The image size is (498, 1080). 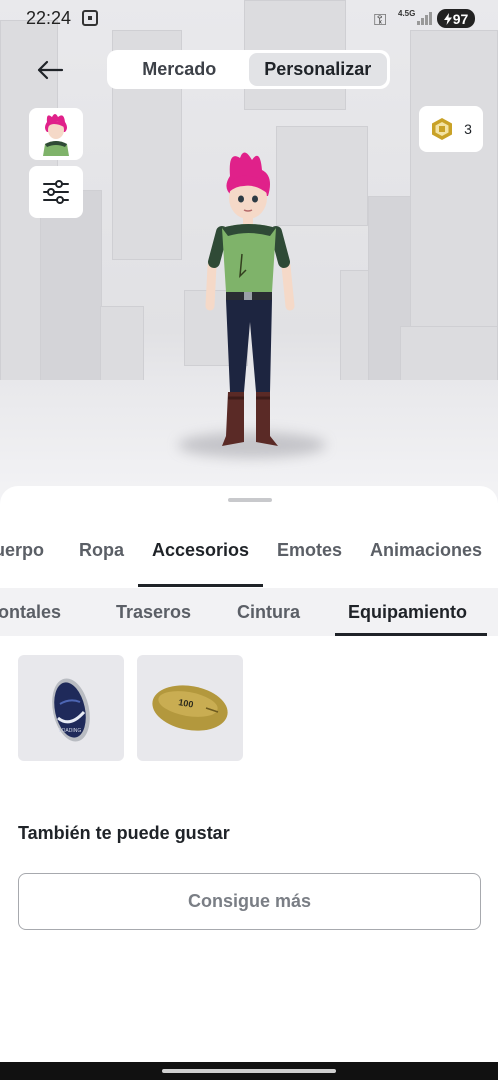 I want to click on mode-segmented-control: Mercado Personalizar, so click(x=248, y=69).